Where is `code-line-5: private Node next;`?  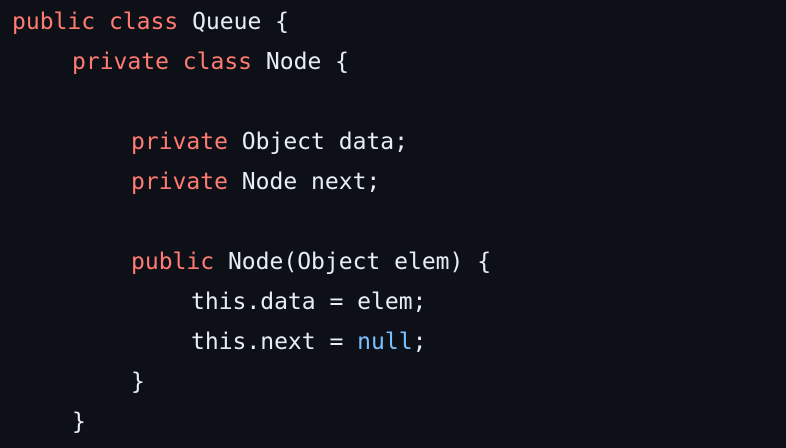 code-line-5: private Node next; is located at coordinates (393, 182).